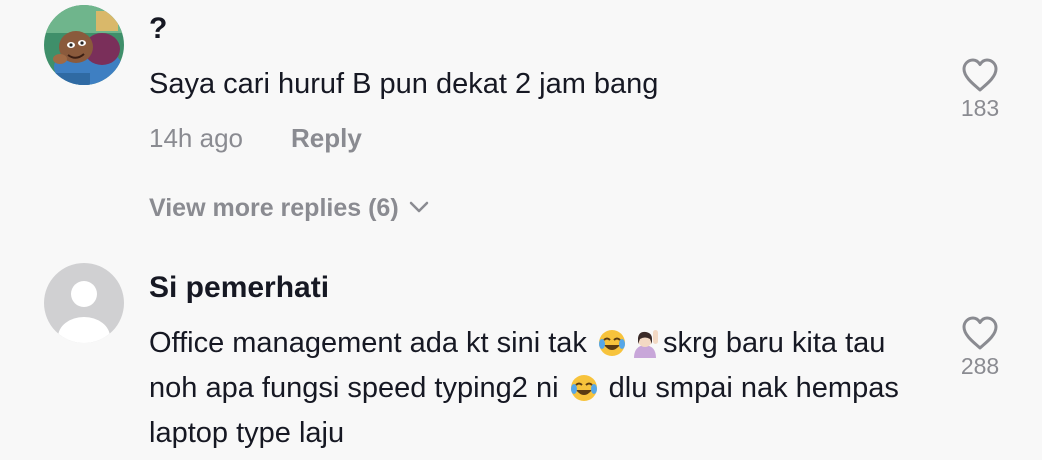  I want to click on like-button: 183, so click(980, 89).